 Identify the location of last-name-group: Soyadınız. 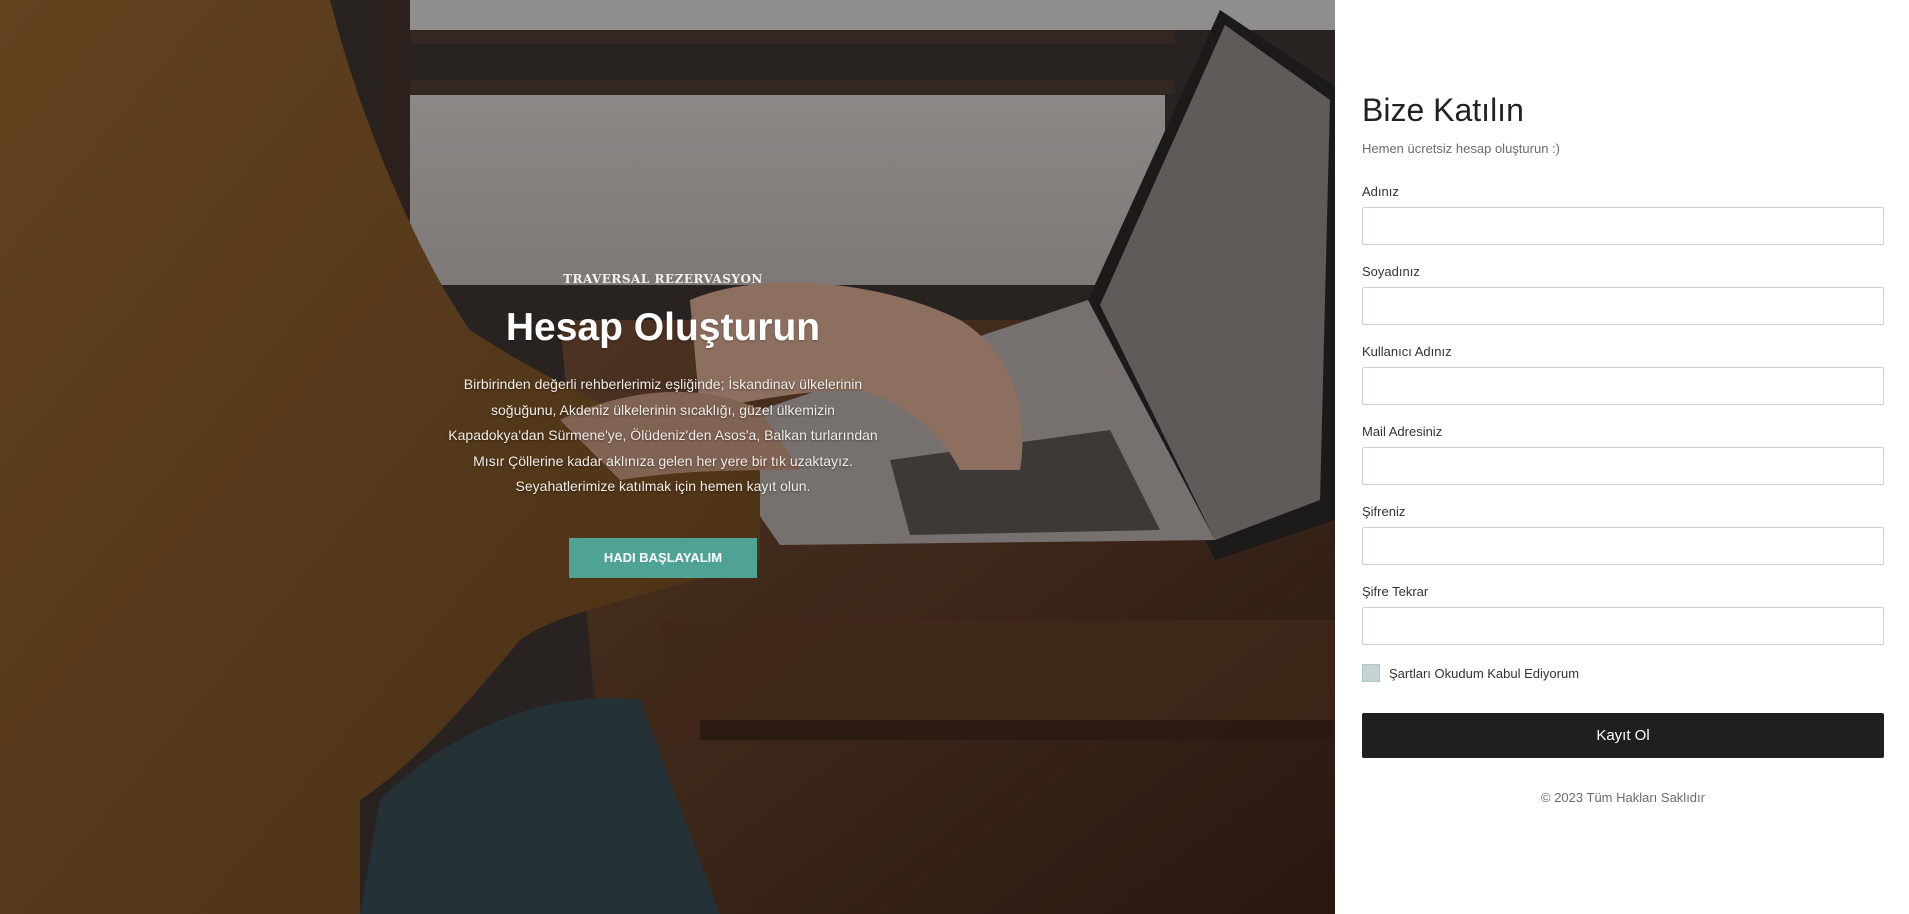
(1628, 294).